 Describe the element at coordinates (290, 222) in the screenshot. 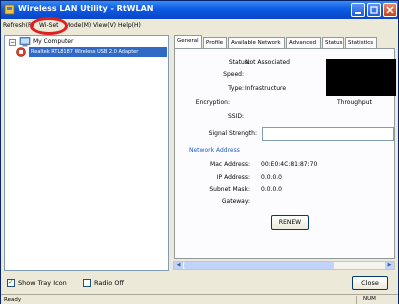

I see `renew-button: RENEW` at that location.